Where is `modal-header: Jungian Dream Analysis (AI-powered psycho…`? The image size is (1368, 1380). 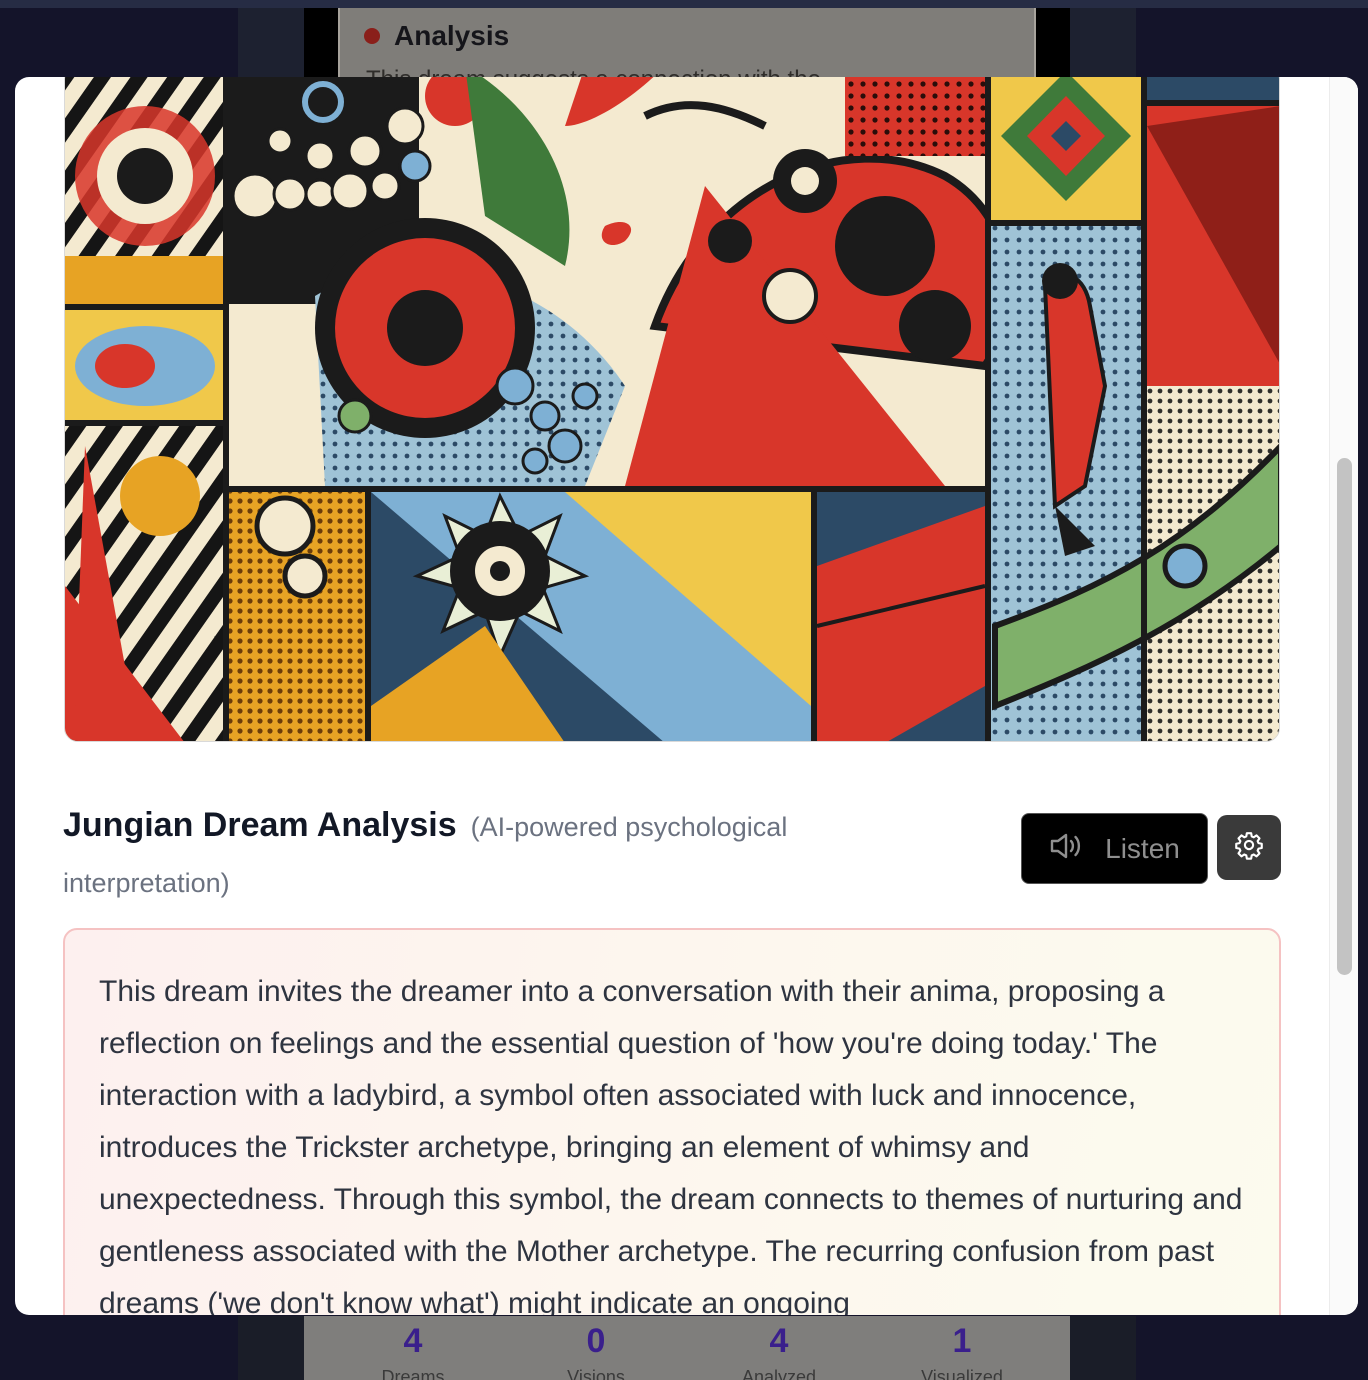
modal-header: Jungian Dream Analysis (AI-powered psycho… is located at coordinates (463, 854).